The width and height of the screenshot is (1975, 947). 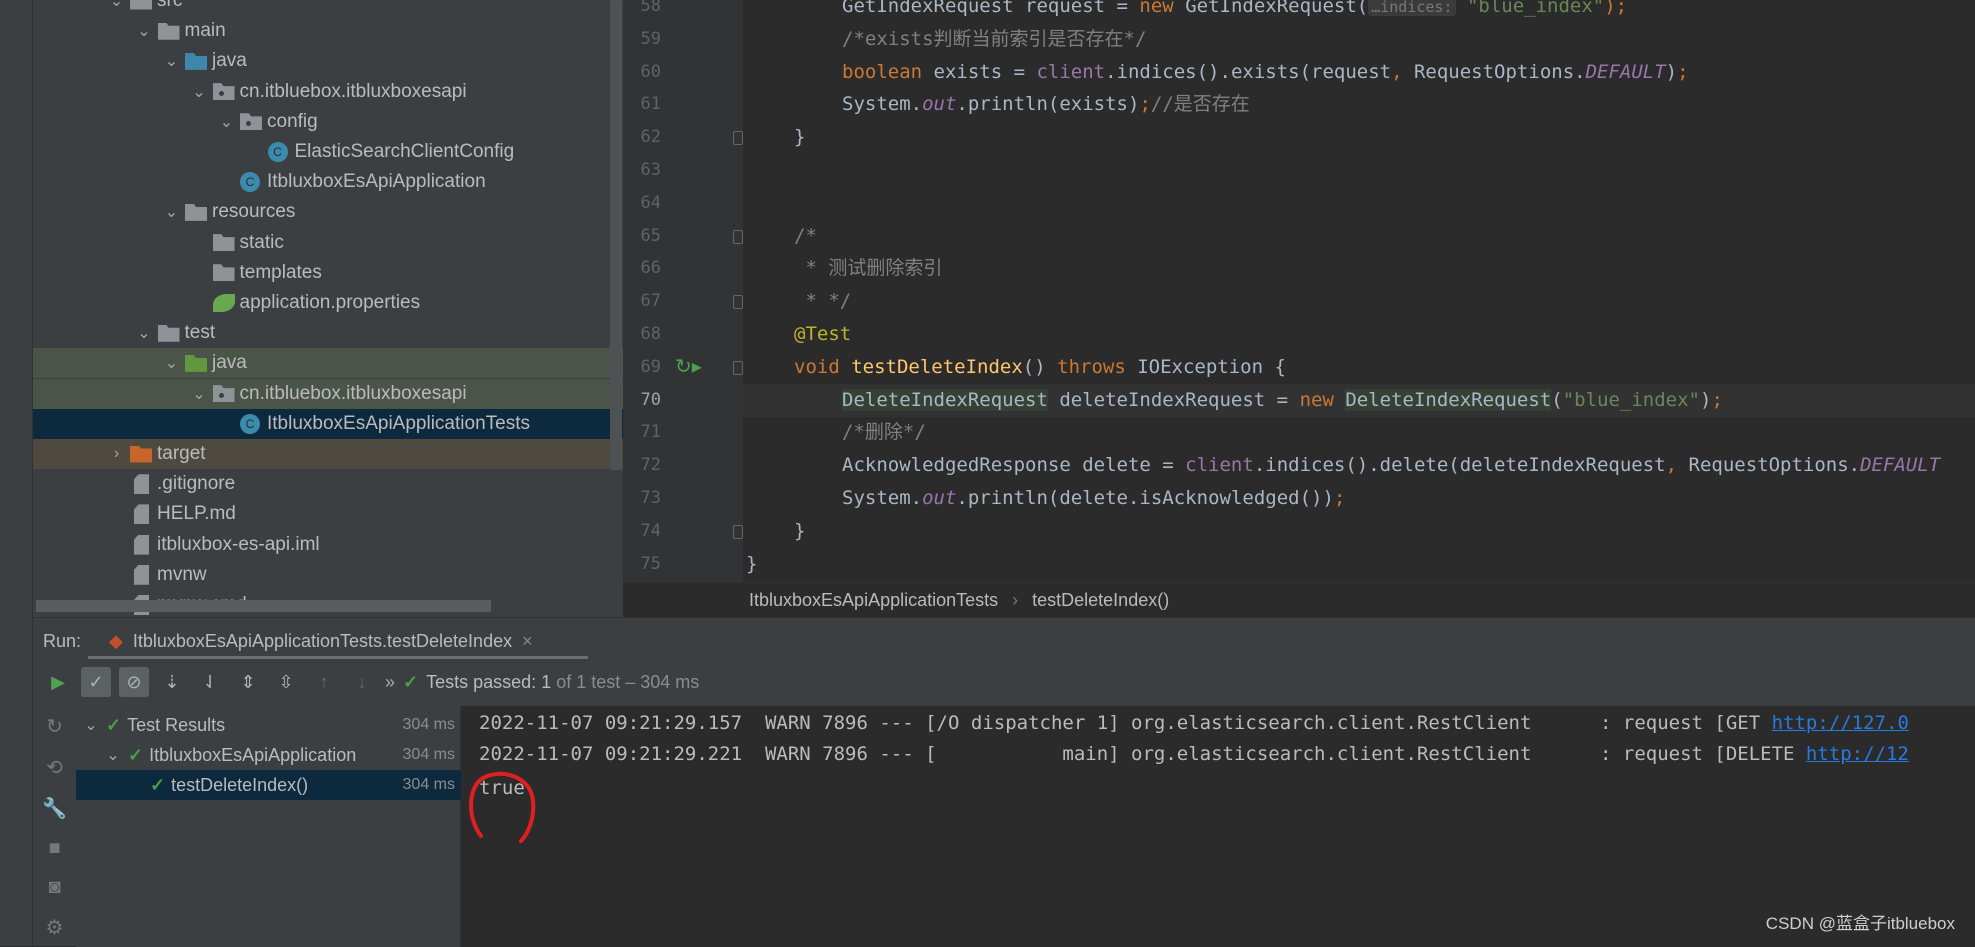 I want to click on arrow-up-icon: ↑, so click(x=324, y=682).